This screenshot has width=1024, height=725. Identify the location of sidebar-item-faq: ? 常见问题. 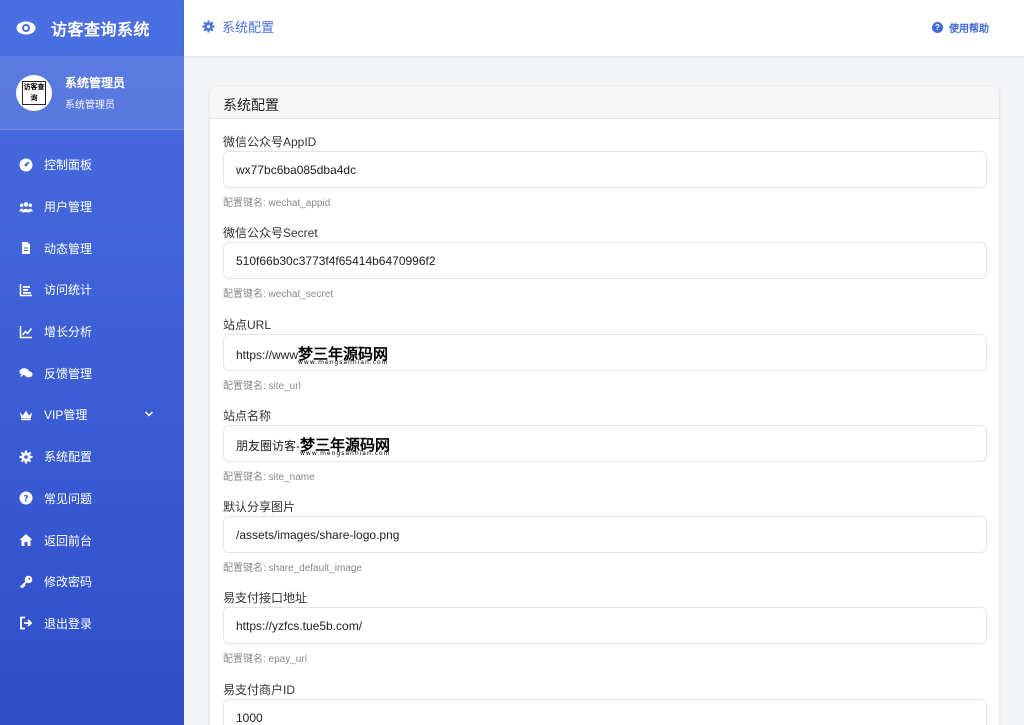
(92, 499).